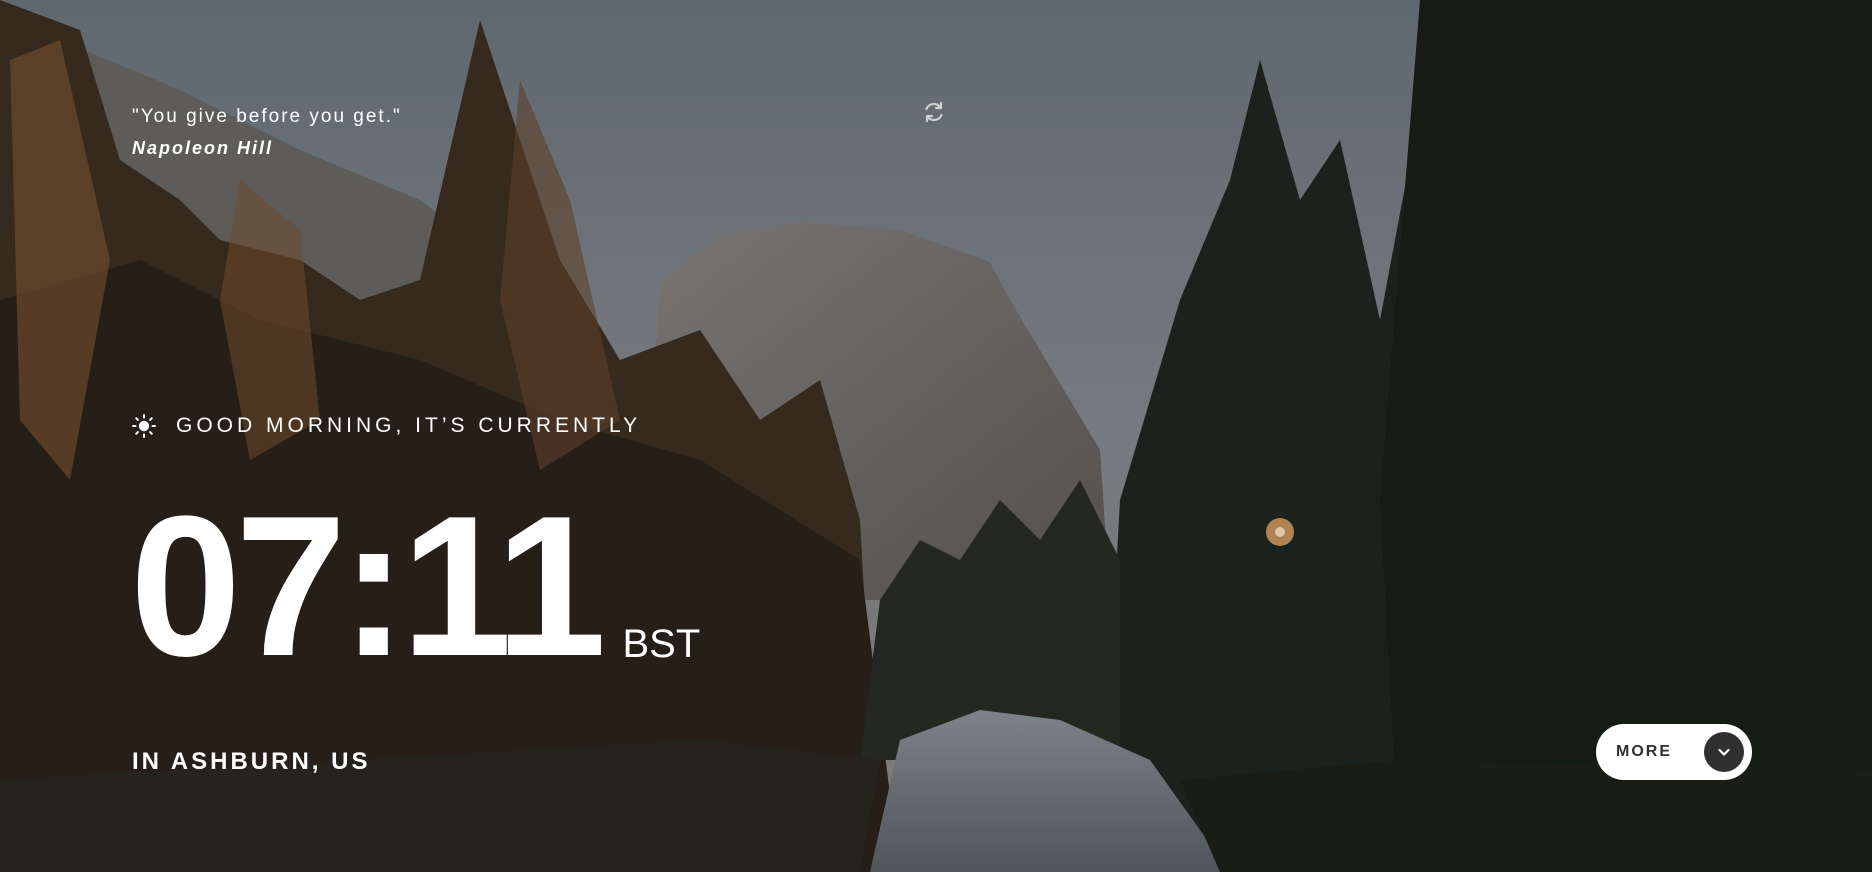  What do you see at coordinates (144, 426) in the screenshot?
I see `sun-icon` at bounding box center [144, 426].